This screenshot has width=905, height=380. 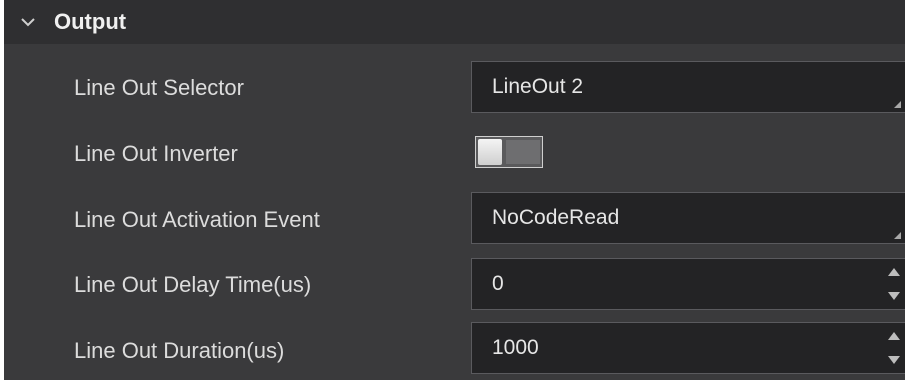 I want to click on line-out-selector-value: LineOut 2, so click(x=538, y=86).